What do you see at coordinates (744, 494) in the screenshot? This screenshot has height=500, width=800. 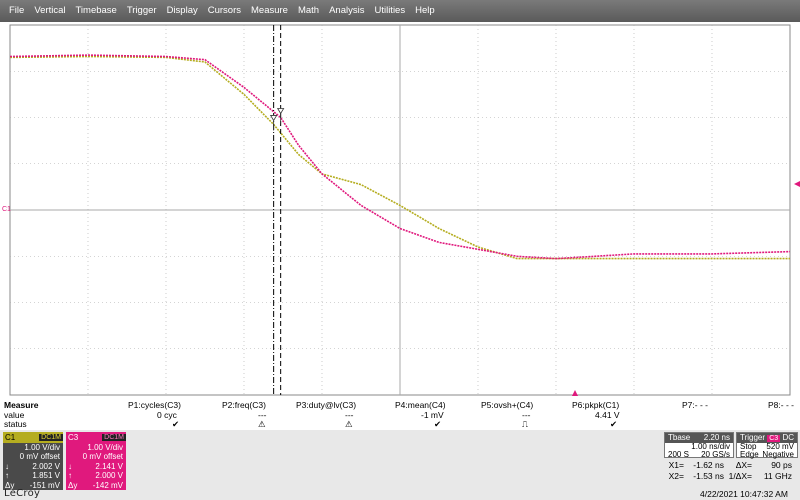 I see `timestamp: 4/22/2021 10:47:32 AM` at bounding box center [744, 494].